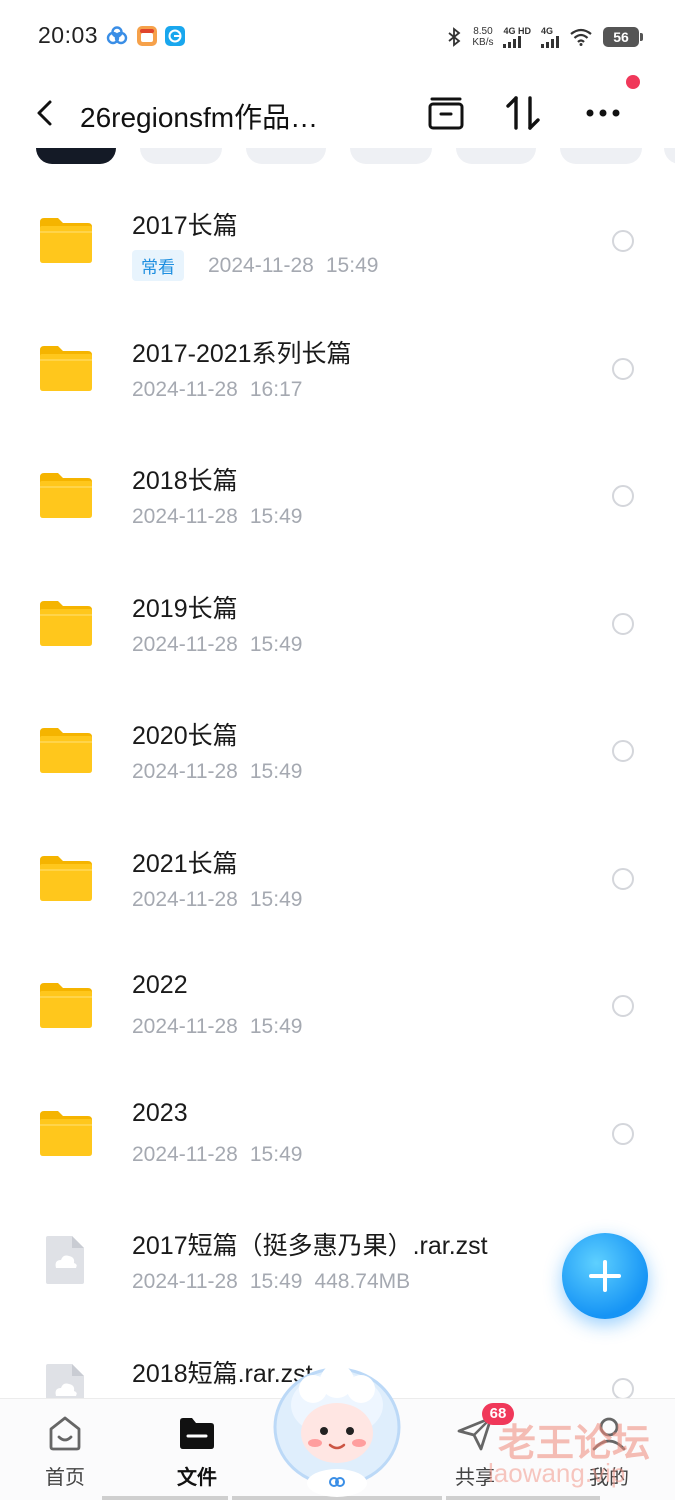 This screenshot has width=675, height=1500. I want to click on mascot-icon, so click(337, 1427).